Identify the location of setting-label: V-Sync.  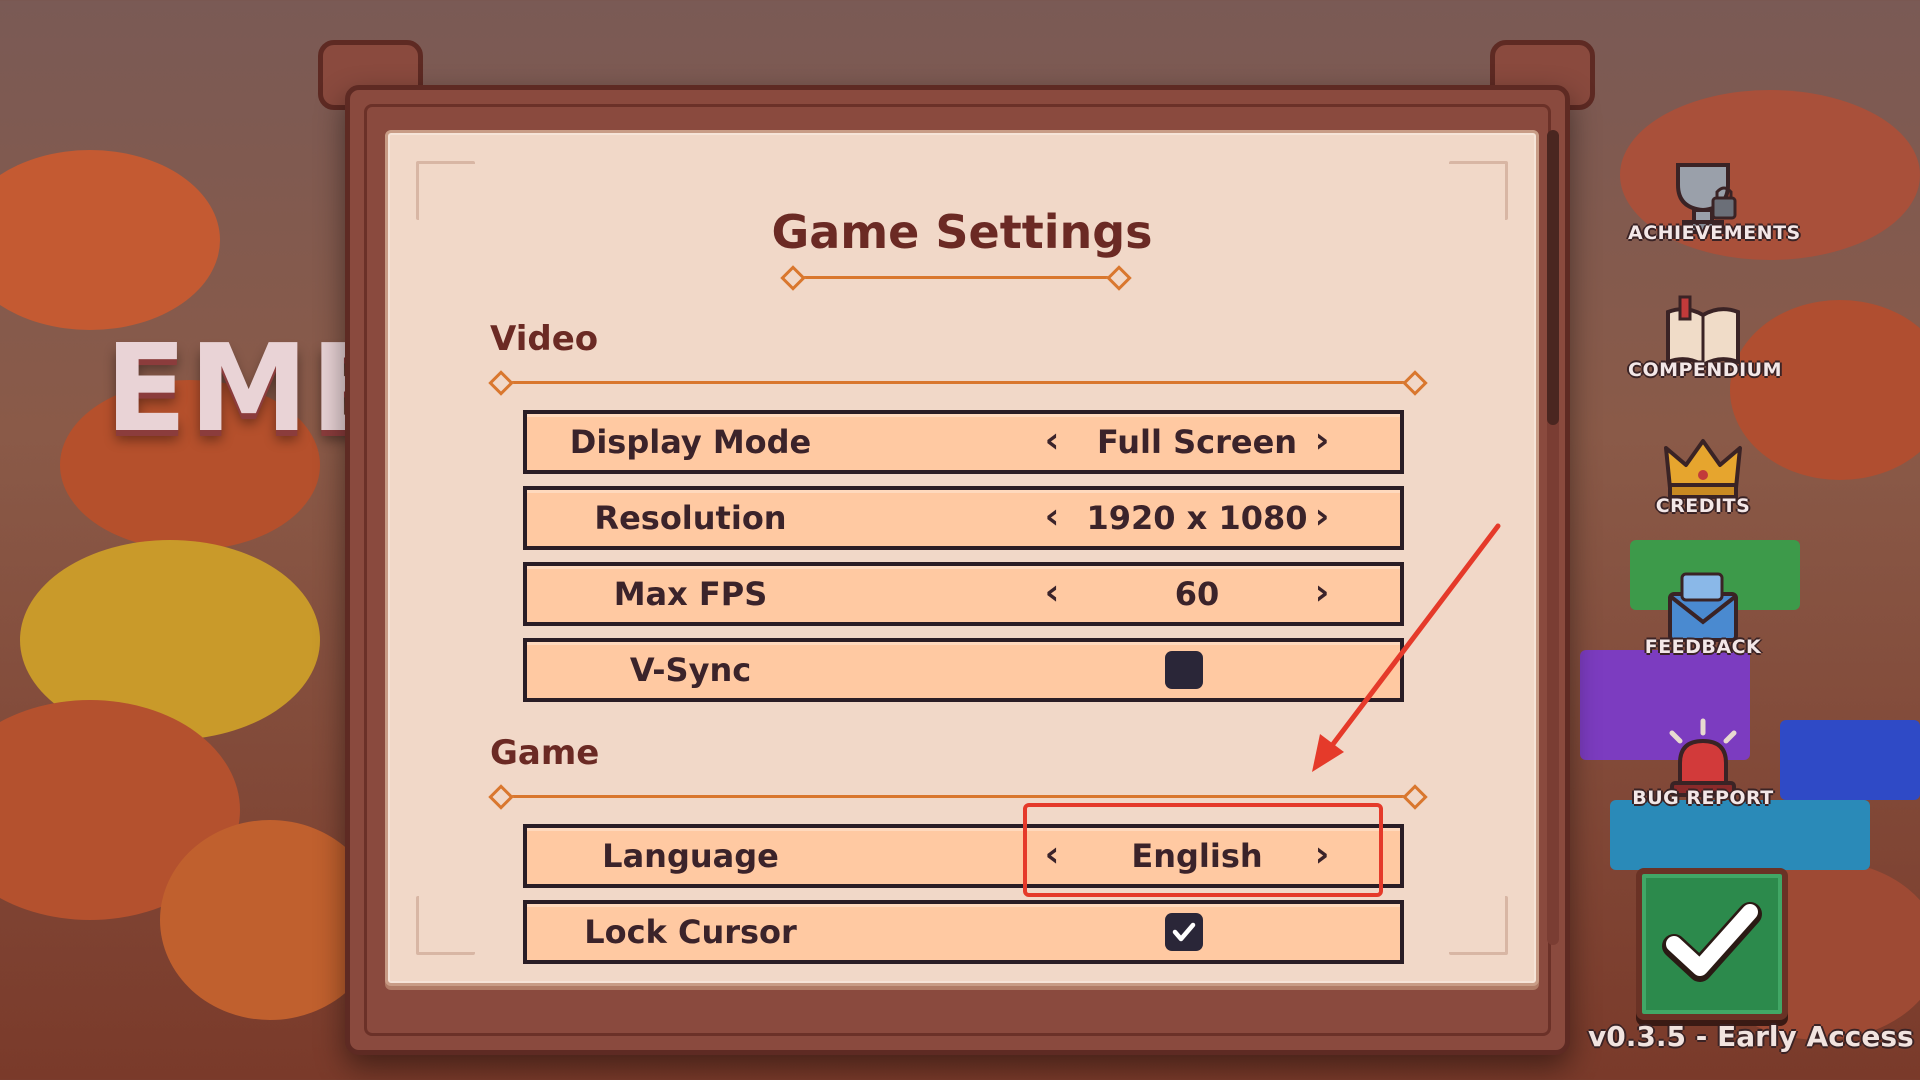
(690, 670).